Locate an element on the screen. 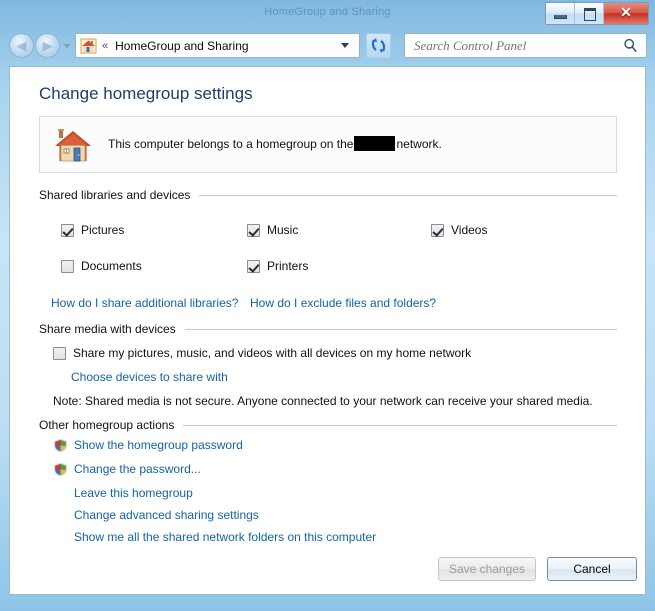  close-button: ✕ is located at coordinates (626, 13).